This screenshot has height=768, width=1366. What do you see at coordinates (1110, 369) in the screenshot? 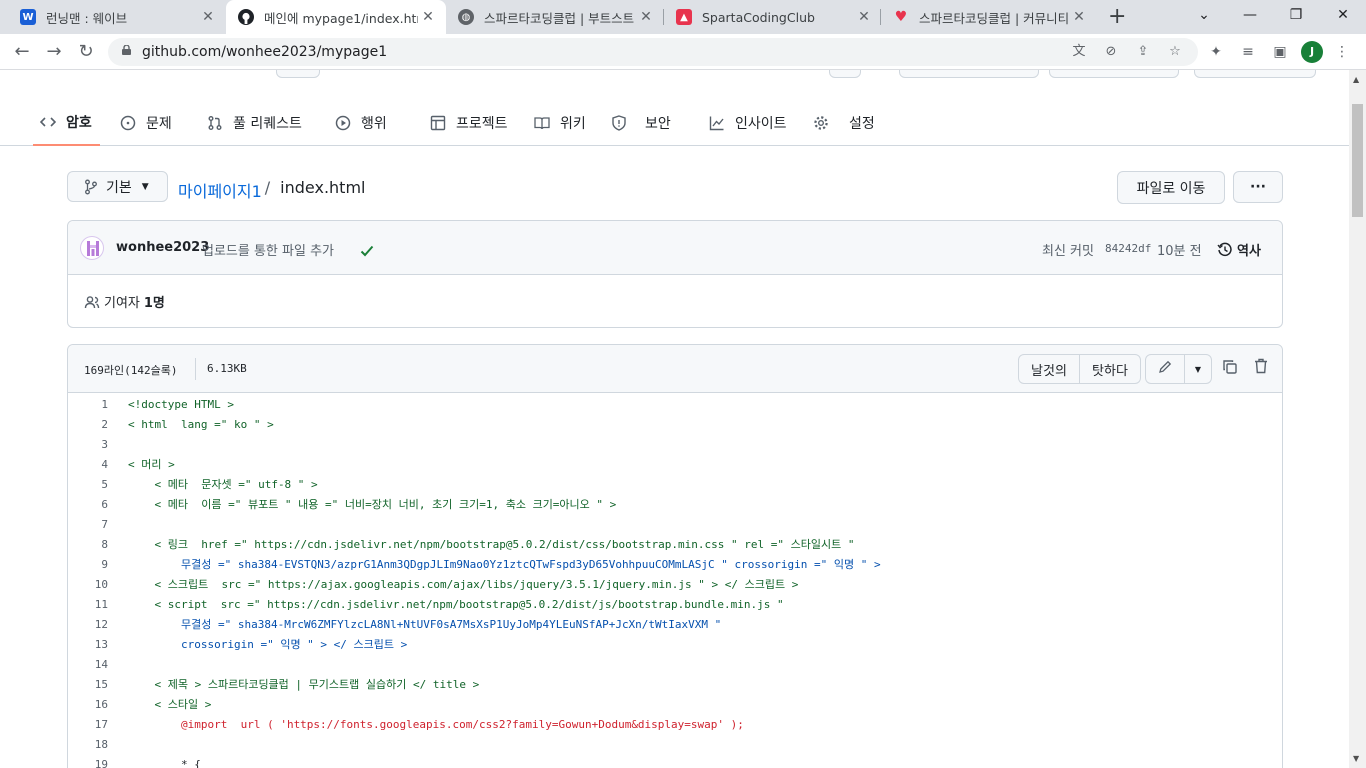
I see `blame-button: 탓하다` at bounding box center [1110, 369].